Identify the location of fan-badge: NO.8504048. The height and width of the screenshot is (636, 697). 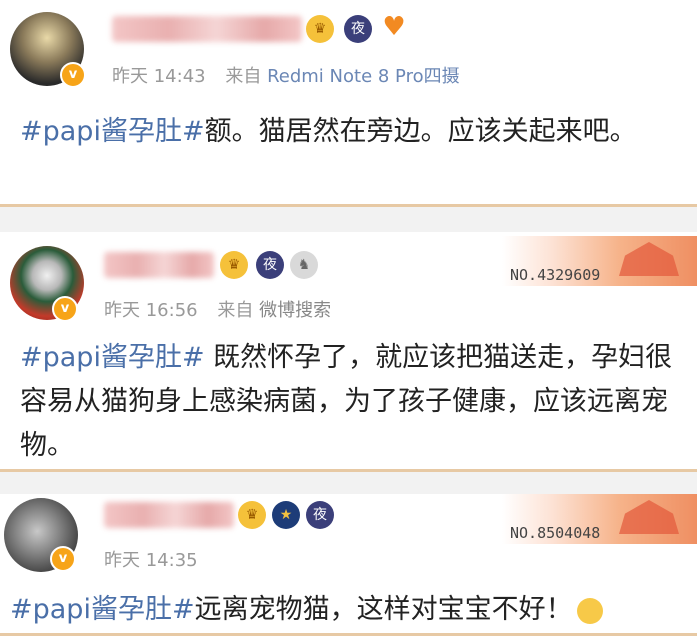
(599, 519).